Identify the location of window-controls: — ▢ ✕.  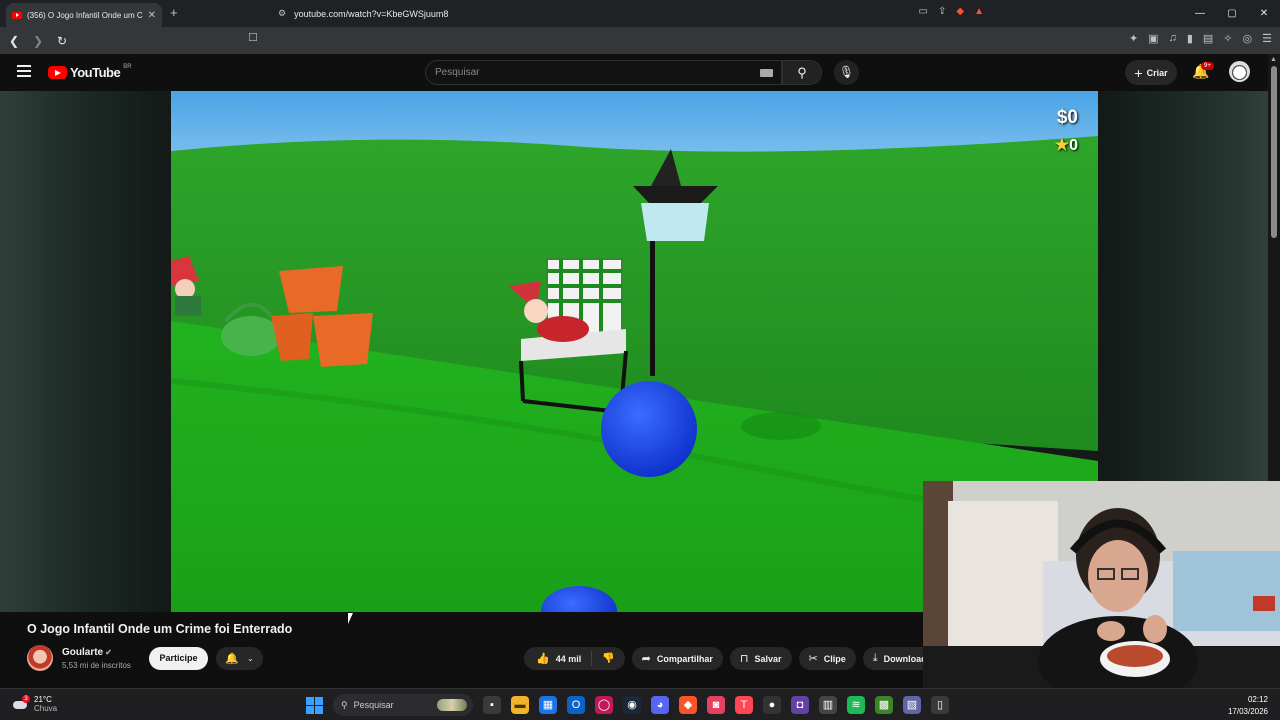
(1232, 13).